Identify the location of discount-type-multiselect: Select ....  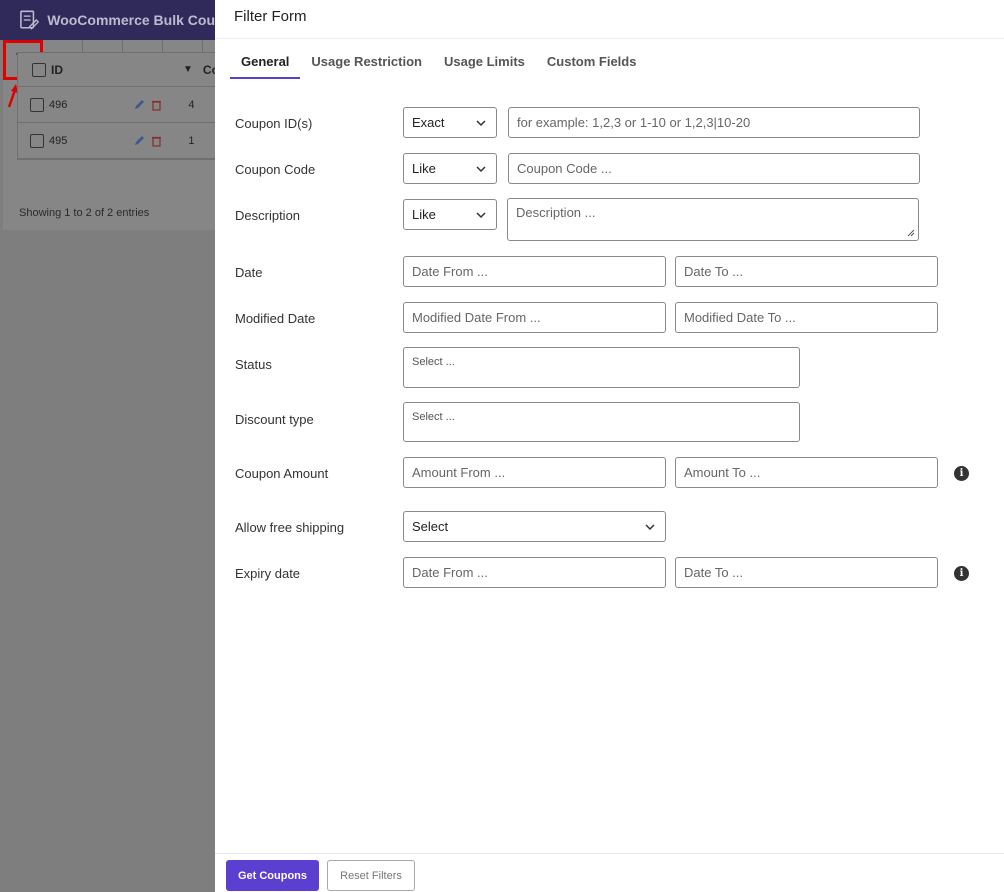
(601, 422).